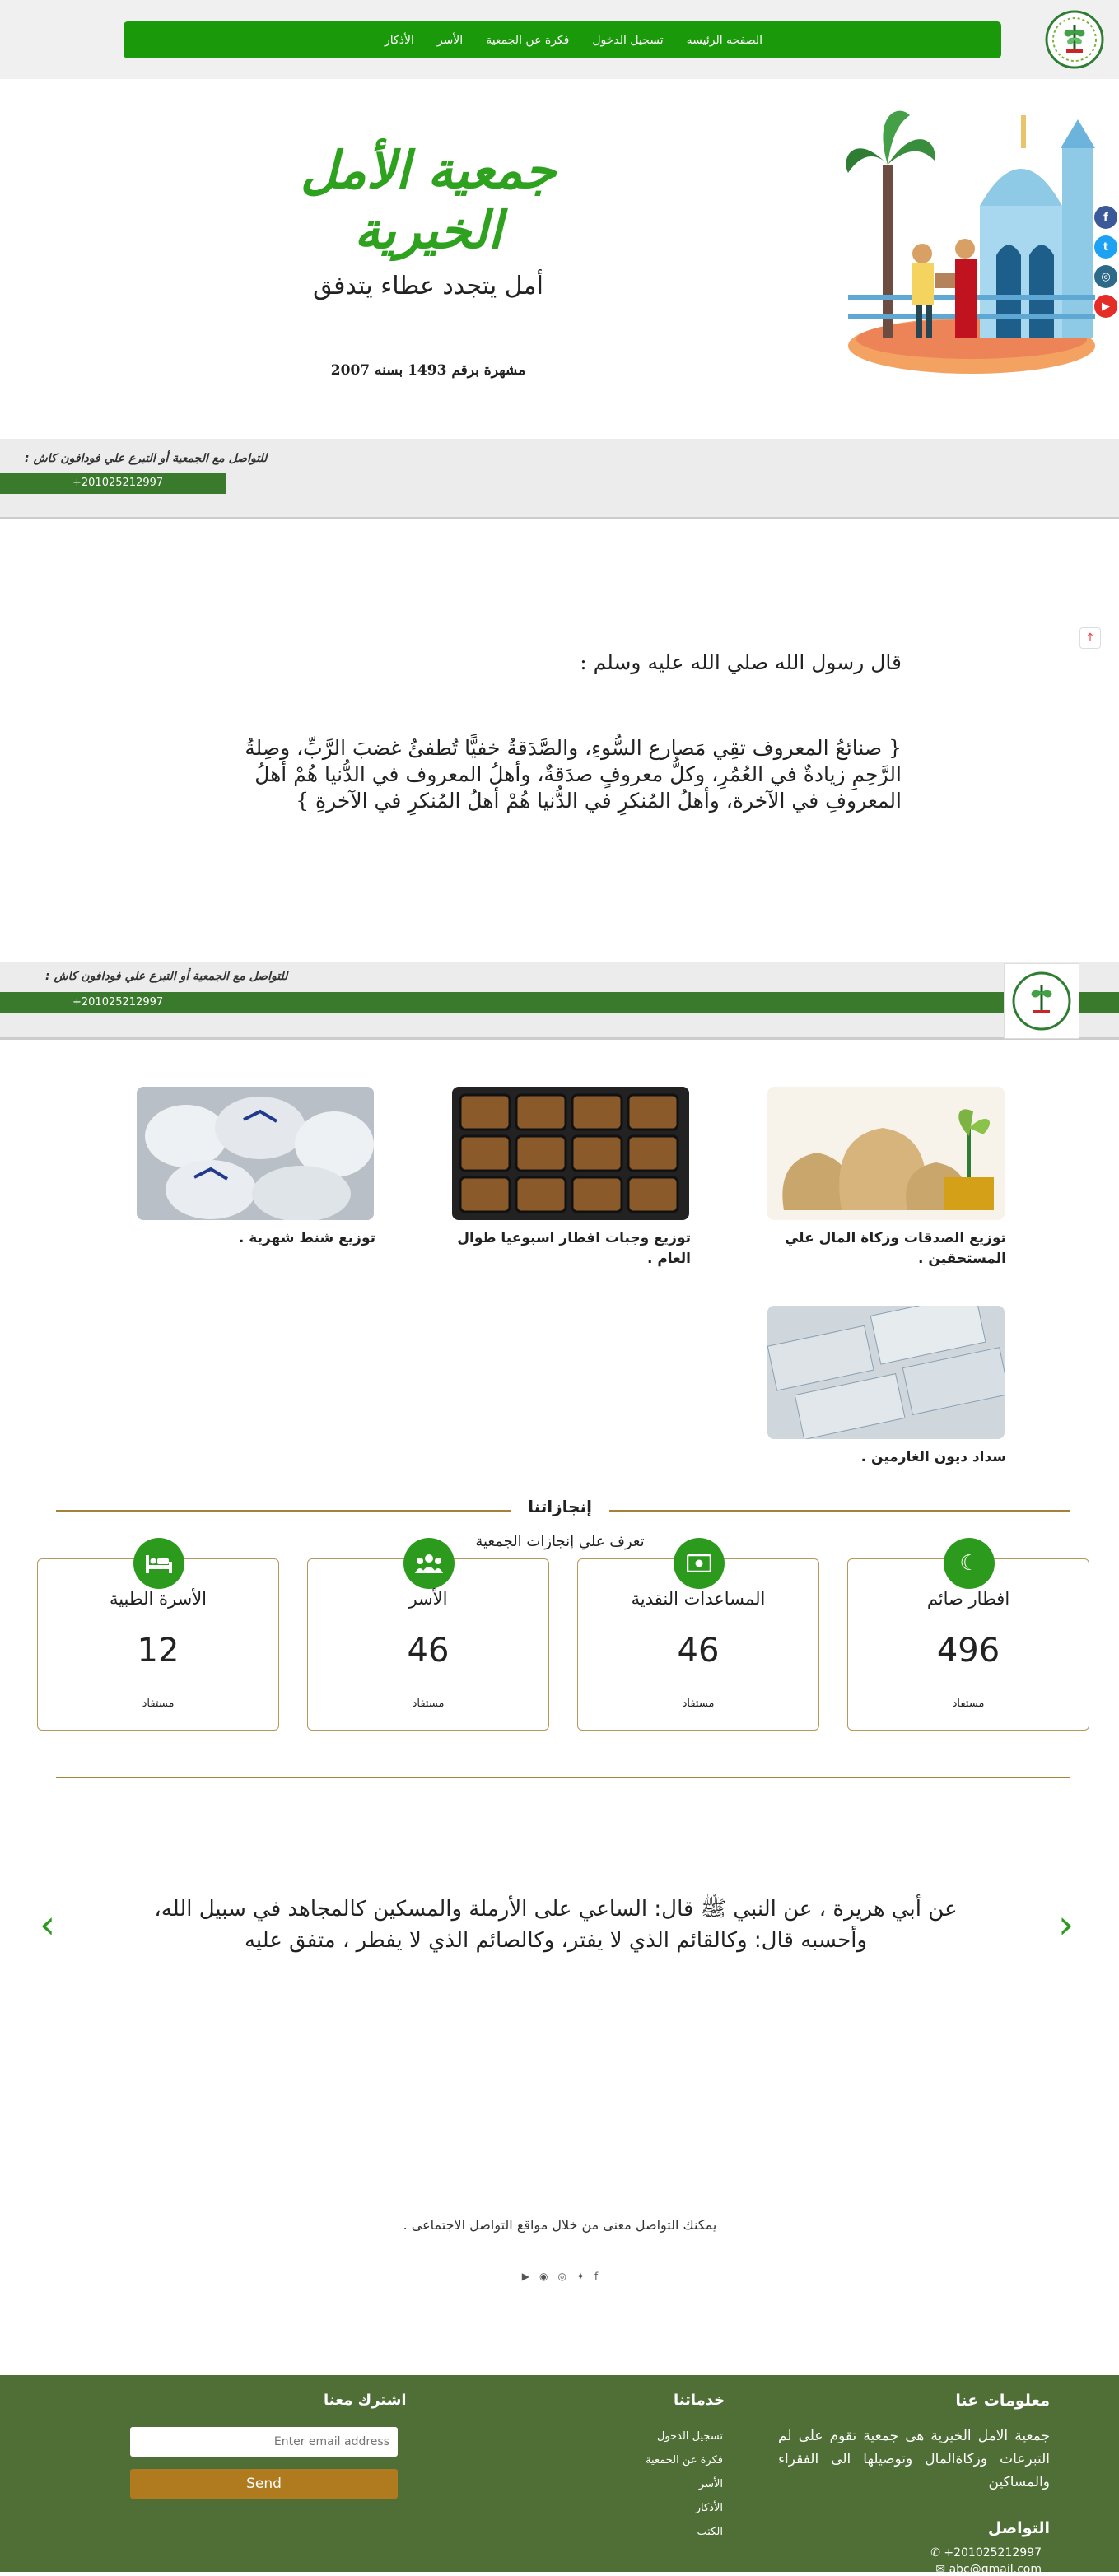 The image size is (1119, 2576). Describe the element at coordinates (560, 1541) in the screenshot. I see `achievements-subtitle: تعرف علي إنجازات الجمعية` at that location.